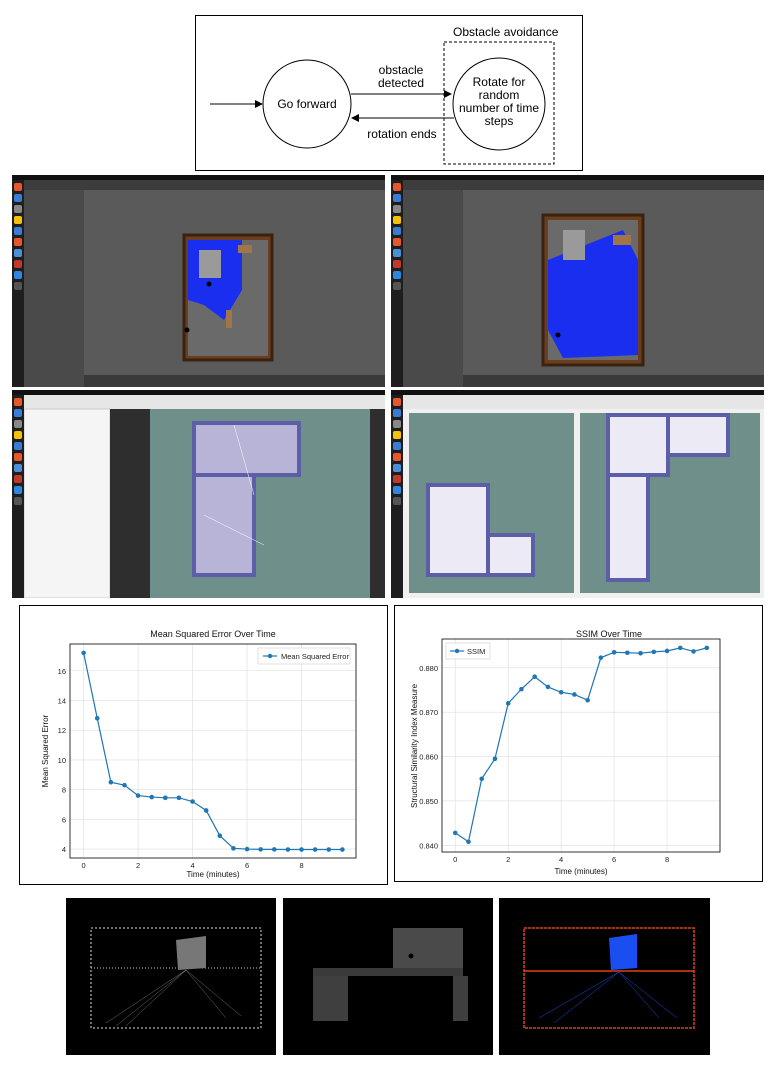 This screenshot has height=1065, width=775. I want to click on mse-series-line, so click(213, 751).